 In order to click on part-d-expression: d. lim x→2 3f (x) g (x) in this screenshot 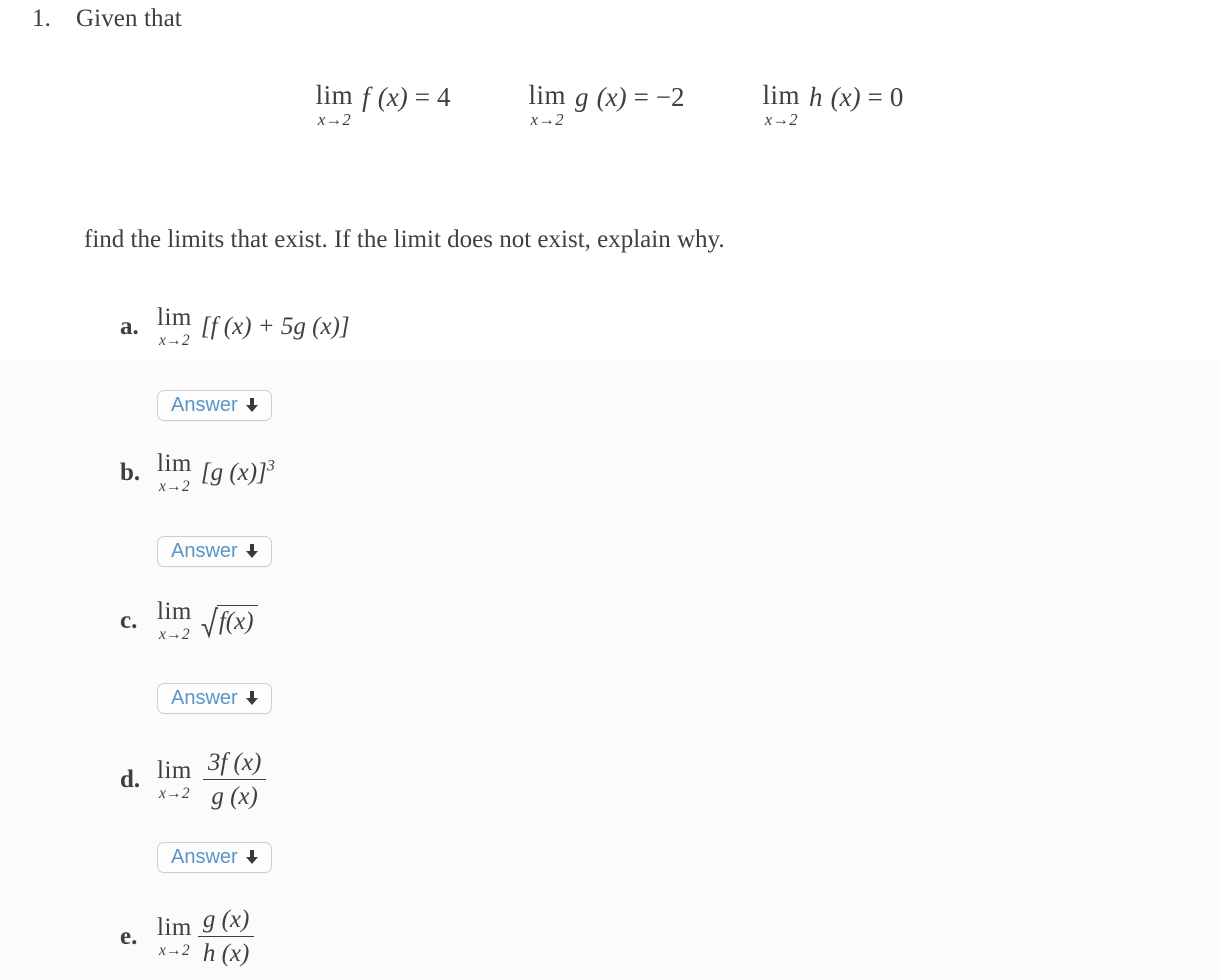, I will do `click(193, 780)`.